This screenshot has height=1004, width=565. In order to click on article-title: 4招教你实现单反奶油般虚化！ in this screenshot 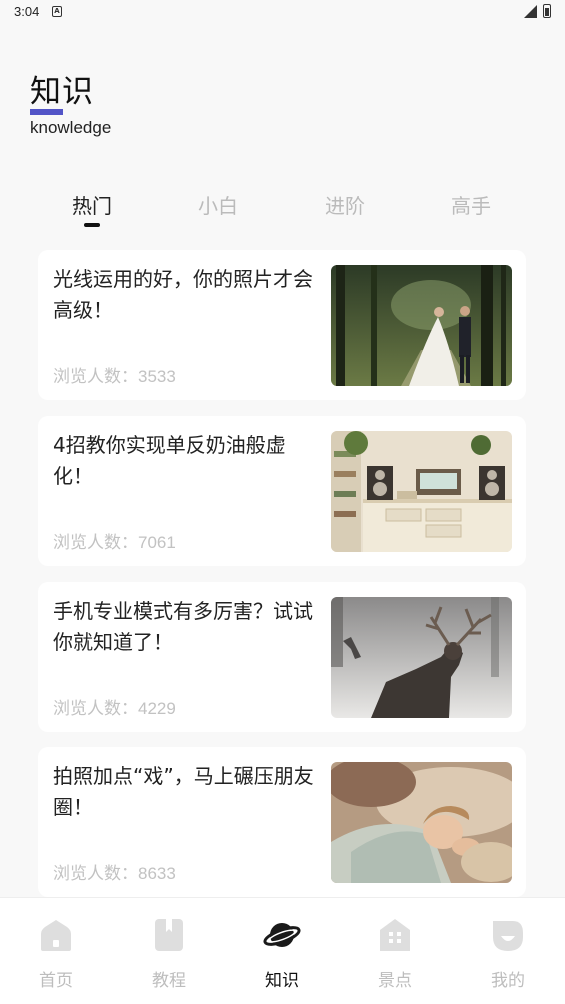, I will do `click(169, 460)`.